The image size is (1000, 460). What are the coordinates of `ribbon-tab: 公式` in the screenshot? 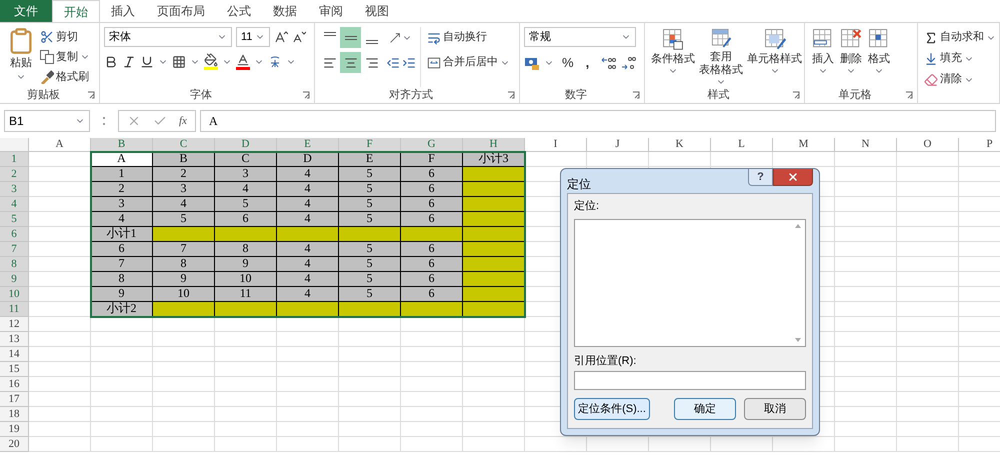 It's located at (239, 11).